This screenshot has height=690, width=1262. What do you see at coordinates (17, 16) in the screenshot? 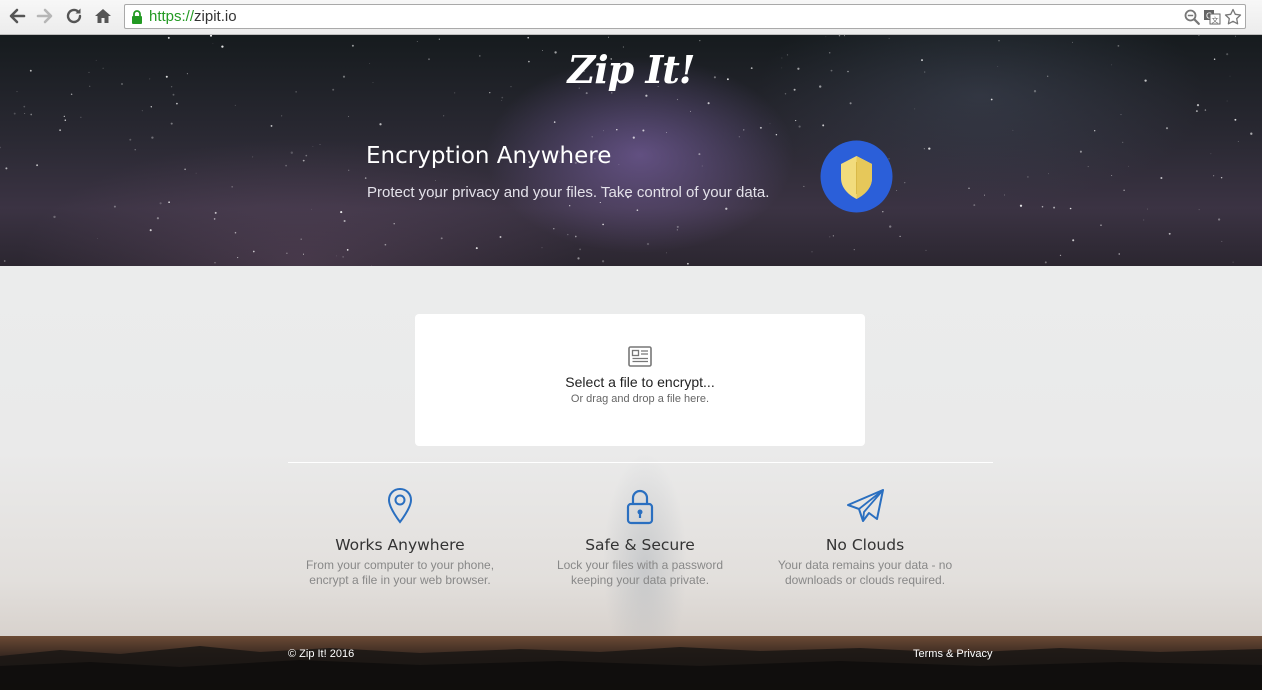
I see `back-arrow-icon` at bounding box center [17, 16].